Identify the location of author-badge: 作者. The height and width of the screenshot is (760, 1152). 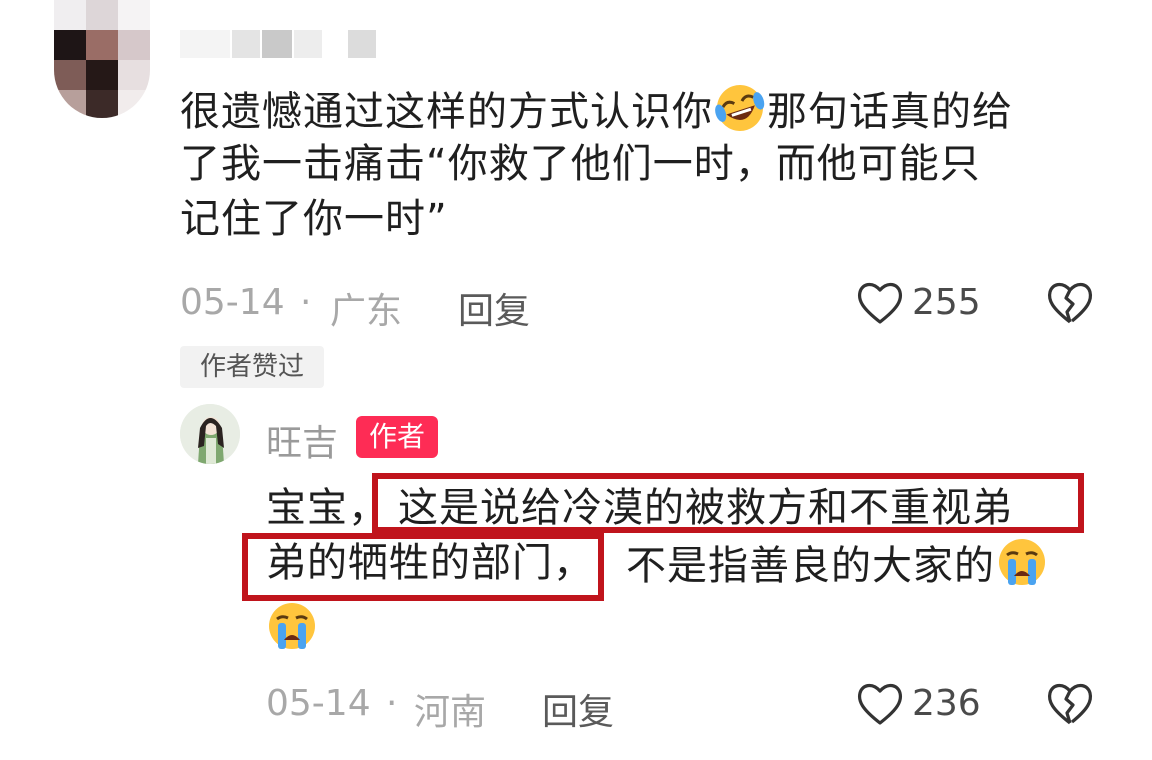
(397, 437).